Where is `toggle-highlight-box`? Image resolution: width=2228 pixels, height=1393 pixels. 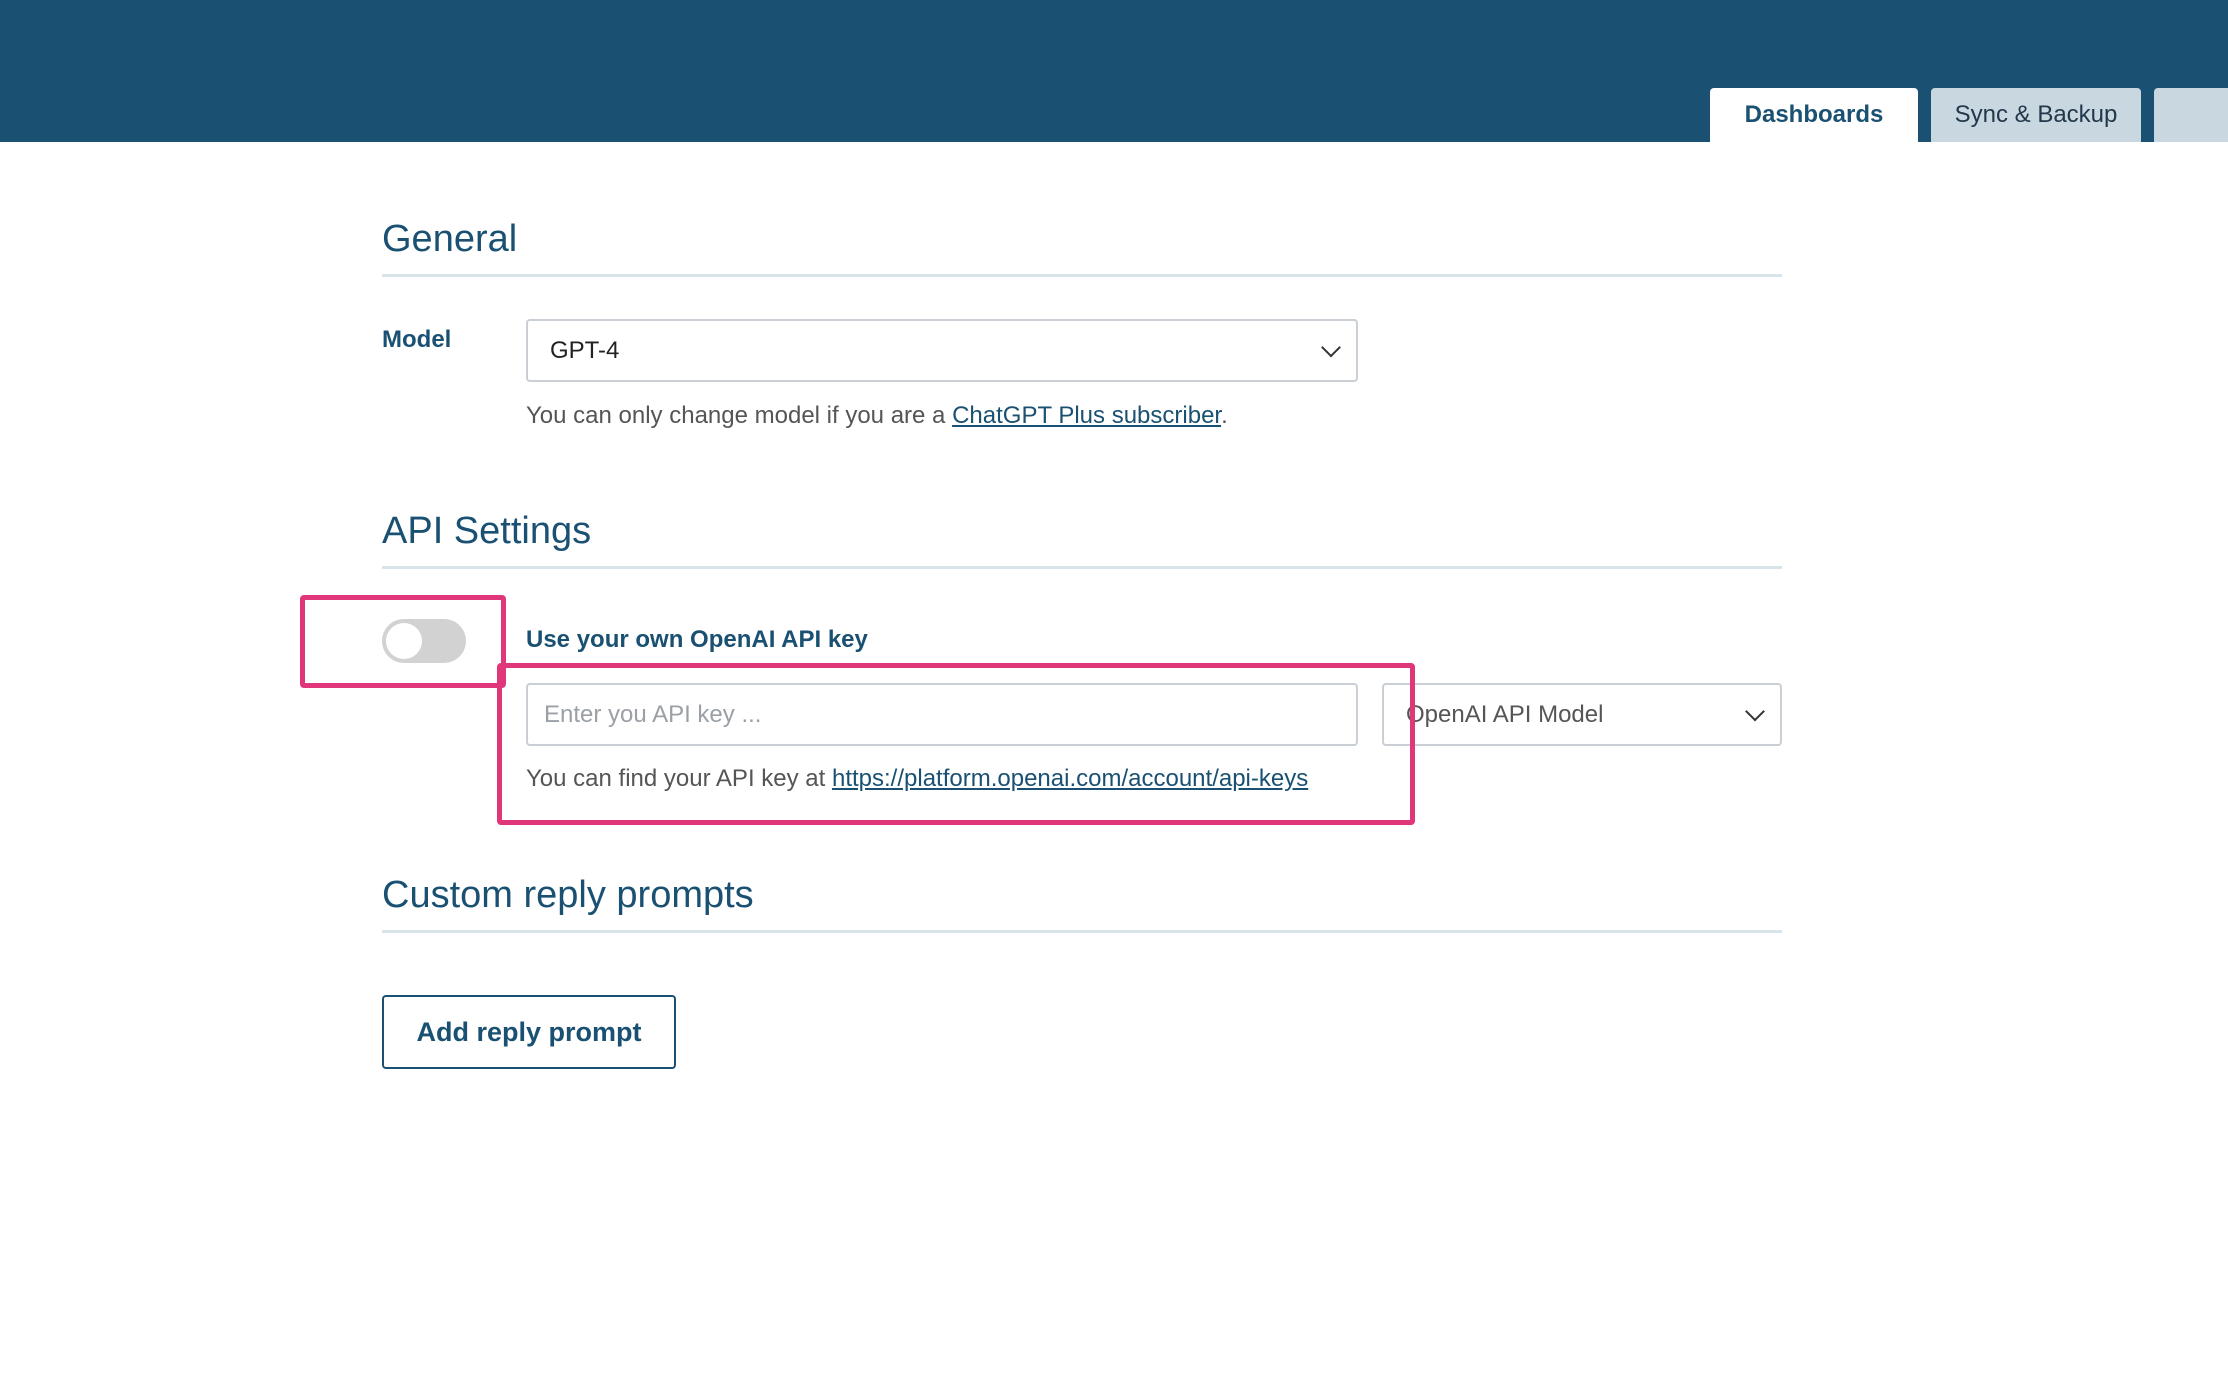
toggle-highlight-box is located at coordinates (403, 641).